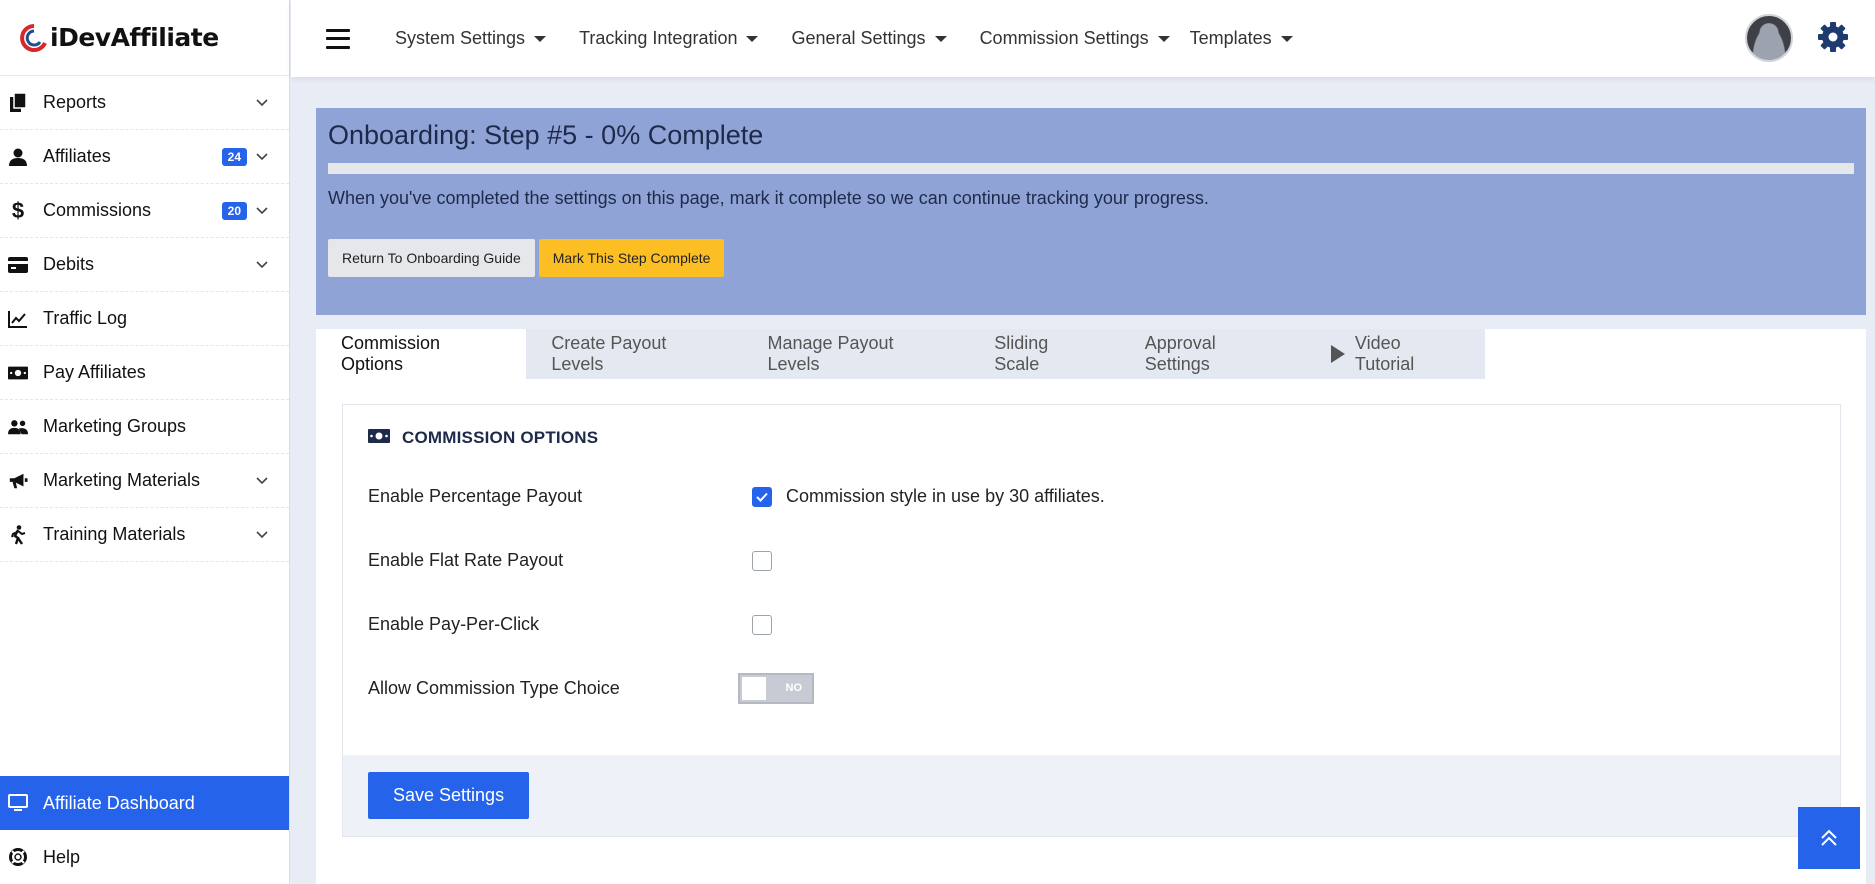  Describe the element at coordinates (776, 688) in the screenshot. I see `commission-type-choice-toggle: NO` at that location.